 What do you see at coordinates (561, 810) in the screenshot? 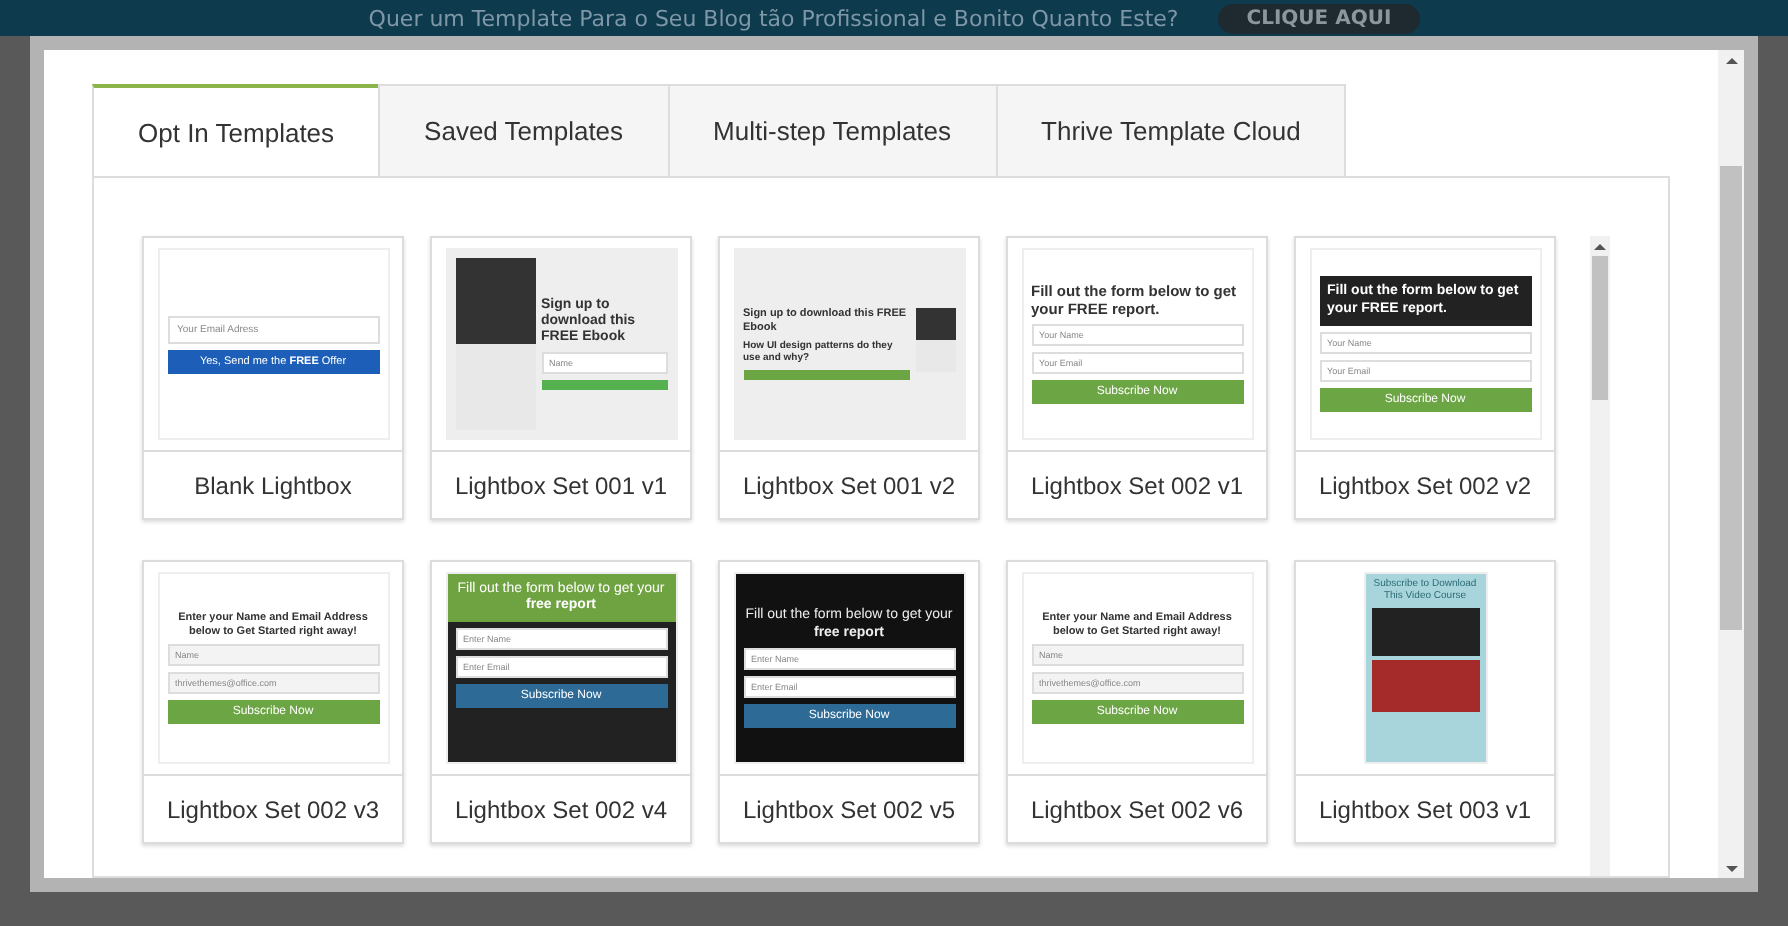
I see `template-name: Lightbox Set 002 v4` at bounding box center [561, 810].